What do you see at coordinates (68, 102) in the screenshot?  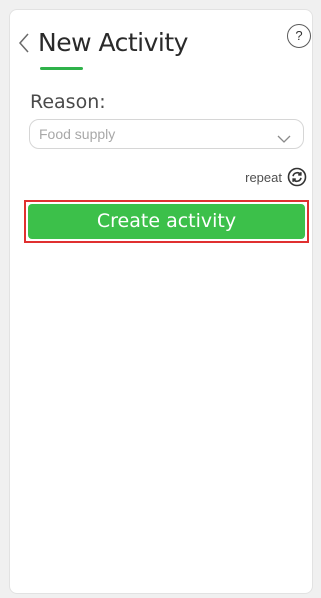 I see `reason-label: Reason:` at bounding box center [68, 102].